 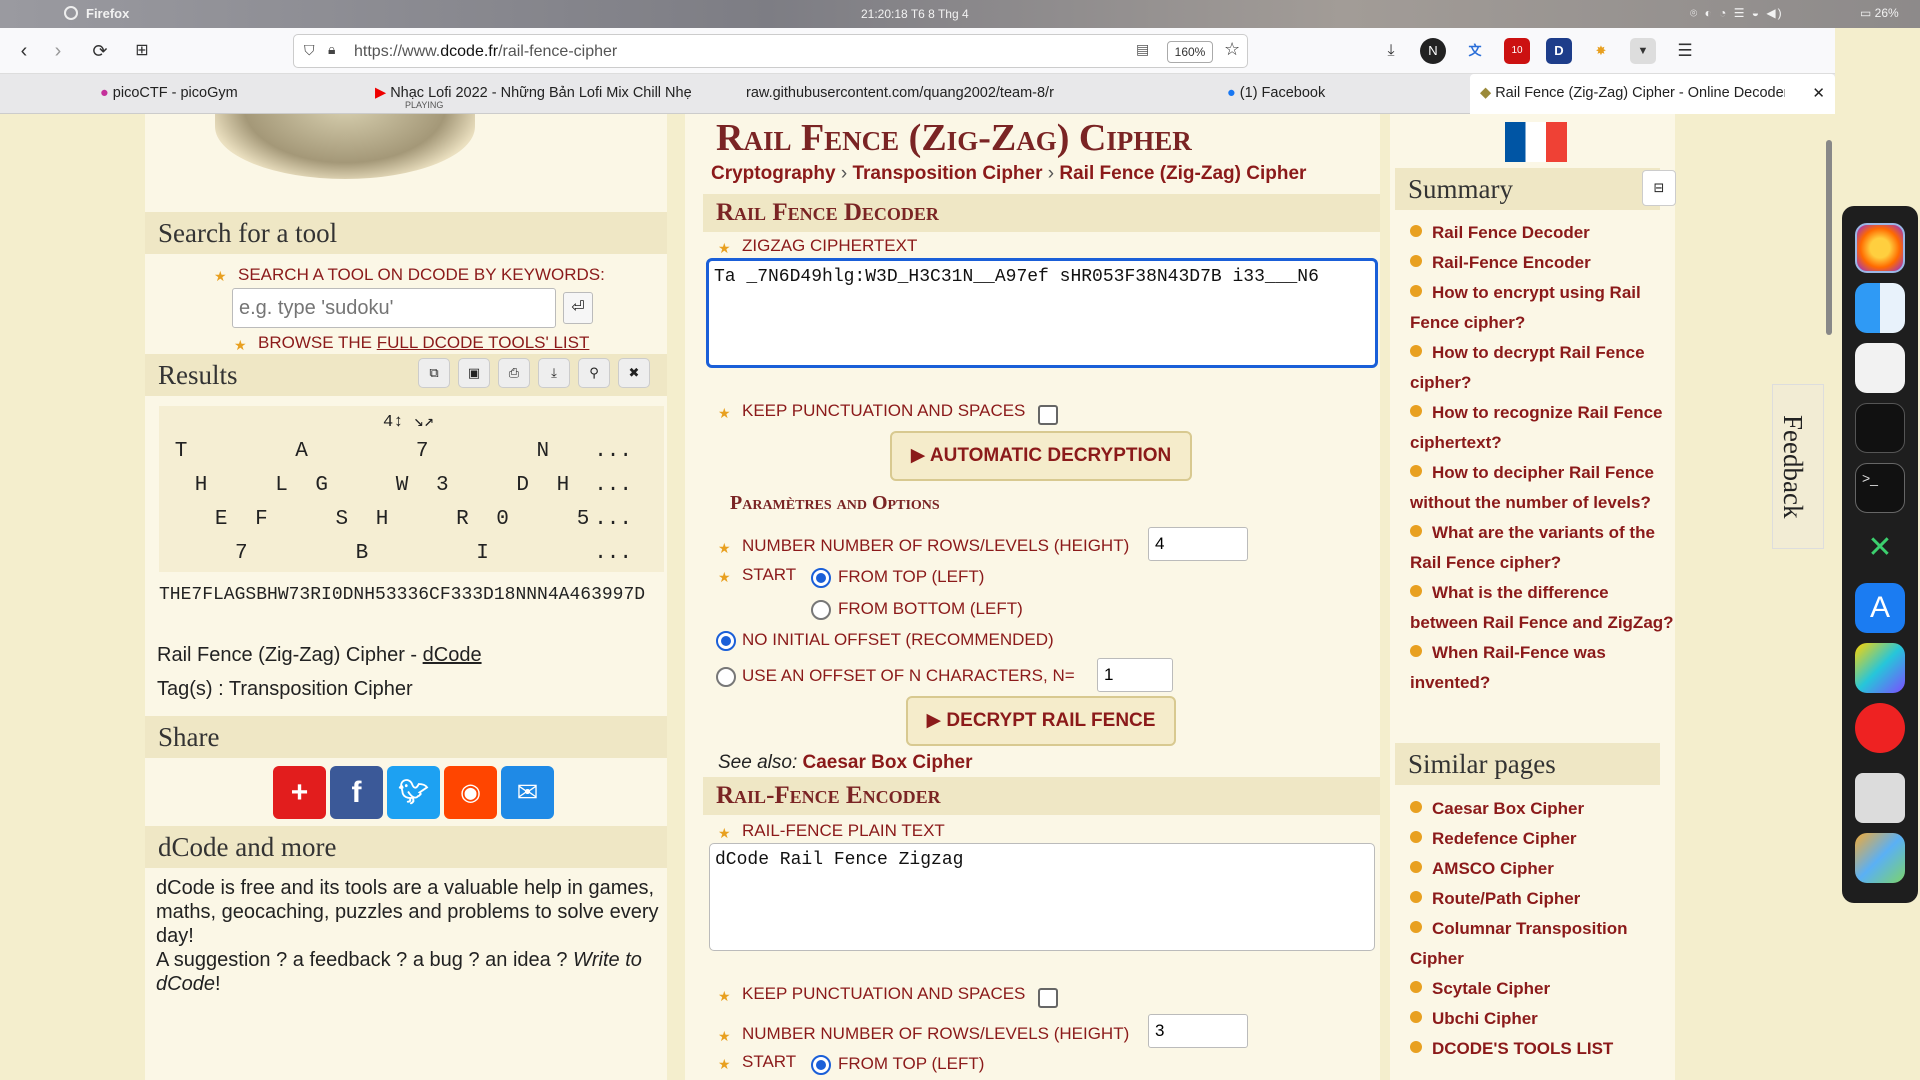 I want to click on terminal-dock-icon: >_, so click(x=1880, y=488).